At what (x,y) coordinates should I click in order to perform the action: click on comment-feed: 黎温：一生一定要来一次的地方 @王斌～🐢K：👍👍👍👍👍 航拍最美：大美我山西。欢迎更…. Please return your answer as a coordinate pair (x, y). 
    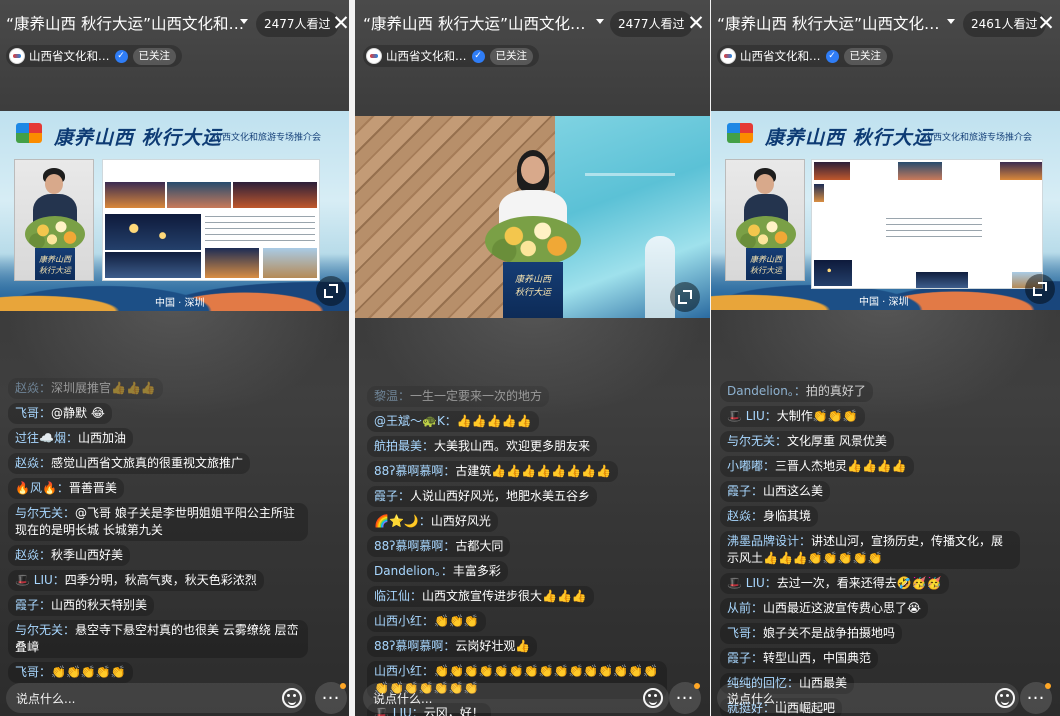
    Looking at the image, I should click on (517, 551).